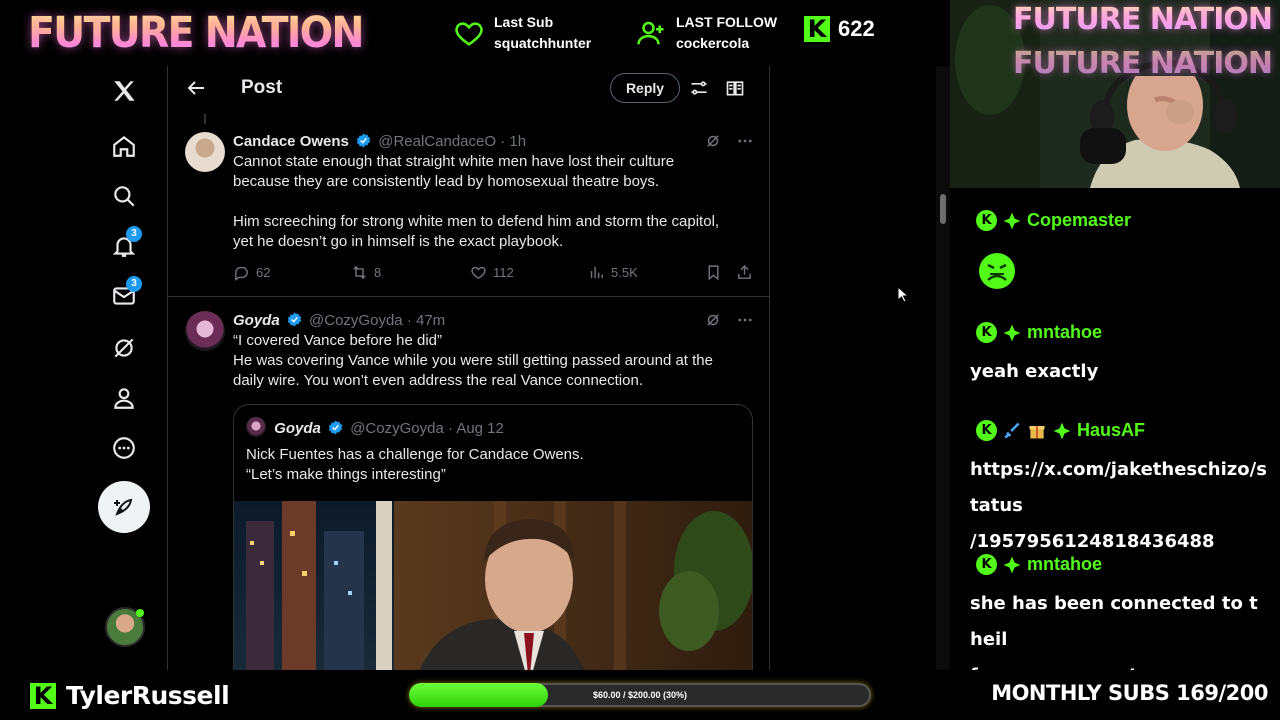  What do you see at coordinates (469, 34) in the screenshot?
I see `heart-icon` at bounding box center [469, 34].